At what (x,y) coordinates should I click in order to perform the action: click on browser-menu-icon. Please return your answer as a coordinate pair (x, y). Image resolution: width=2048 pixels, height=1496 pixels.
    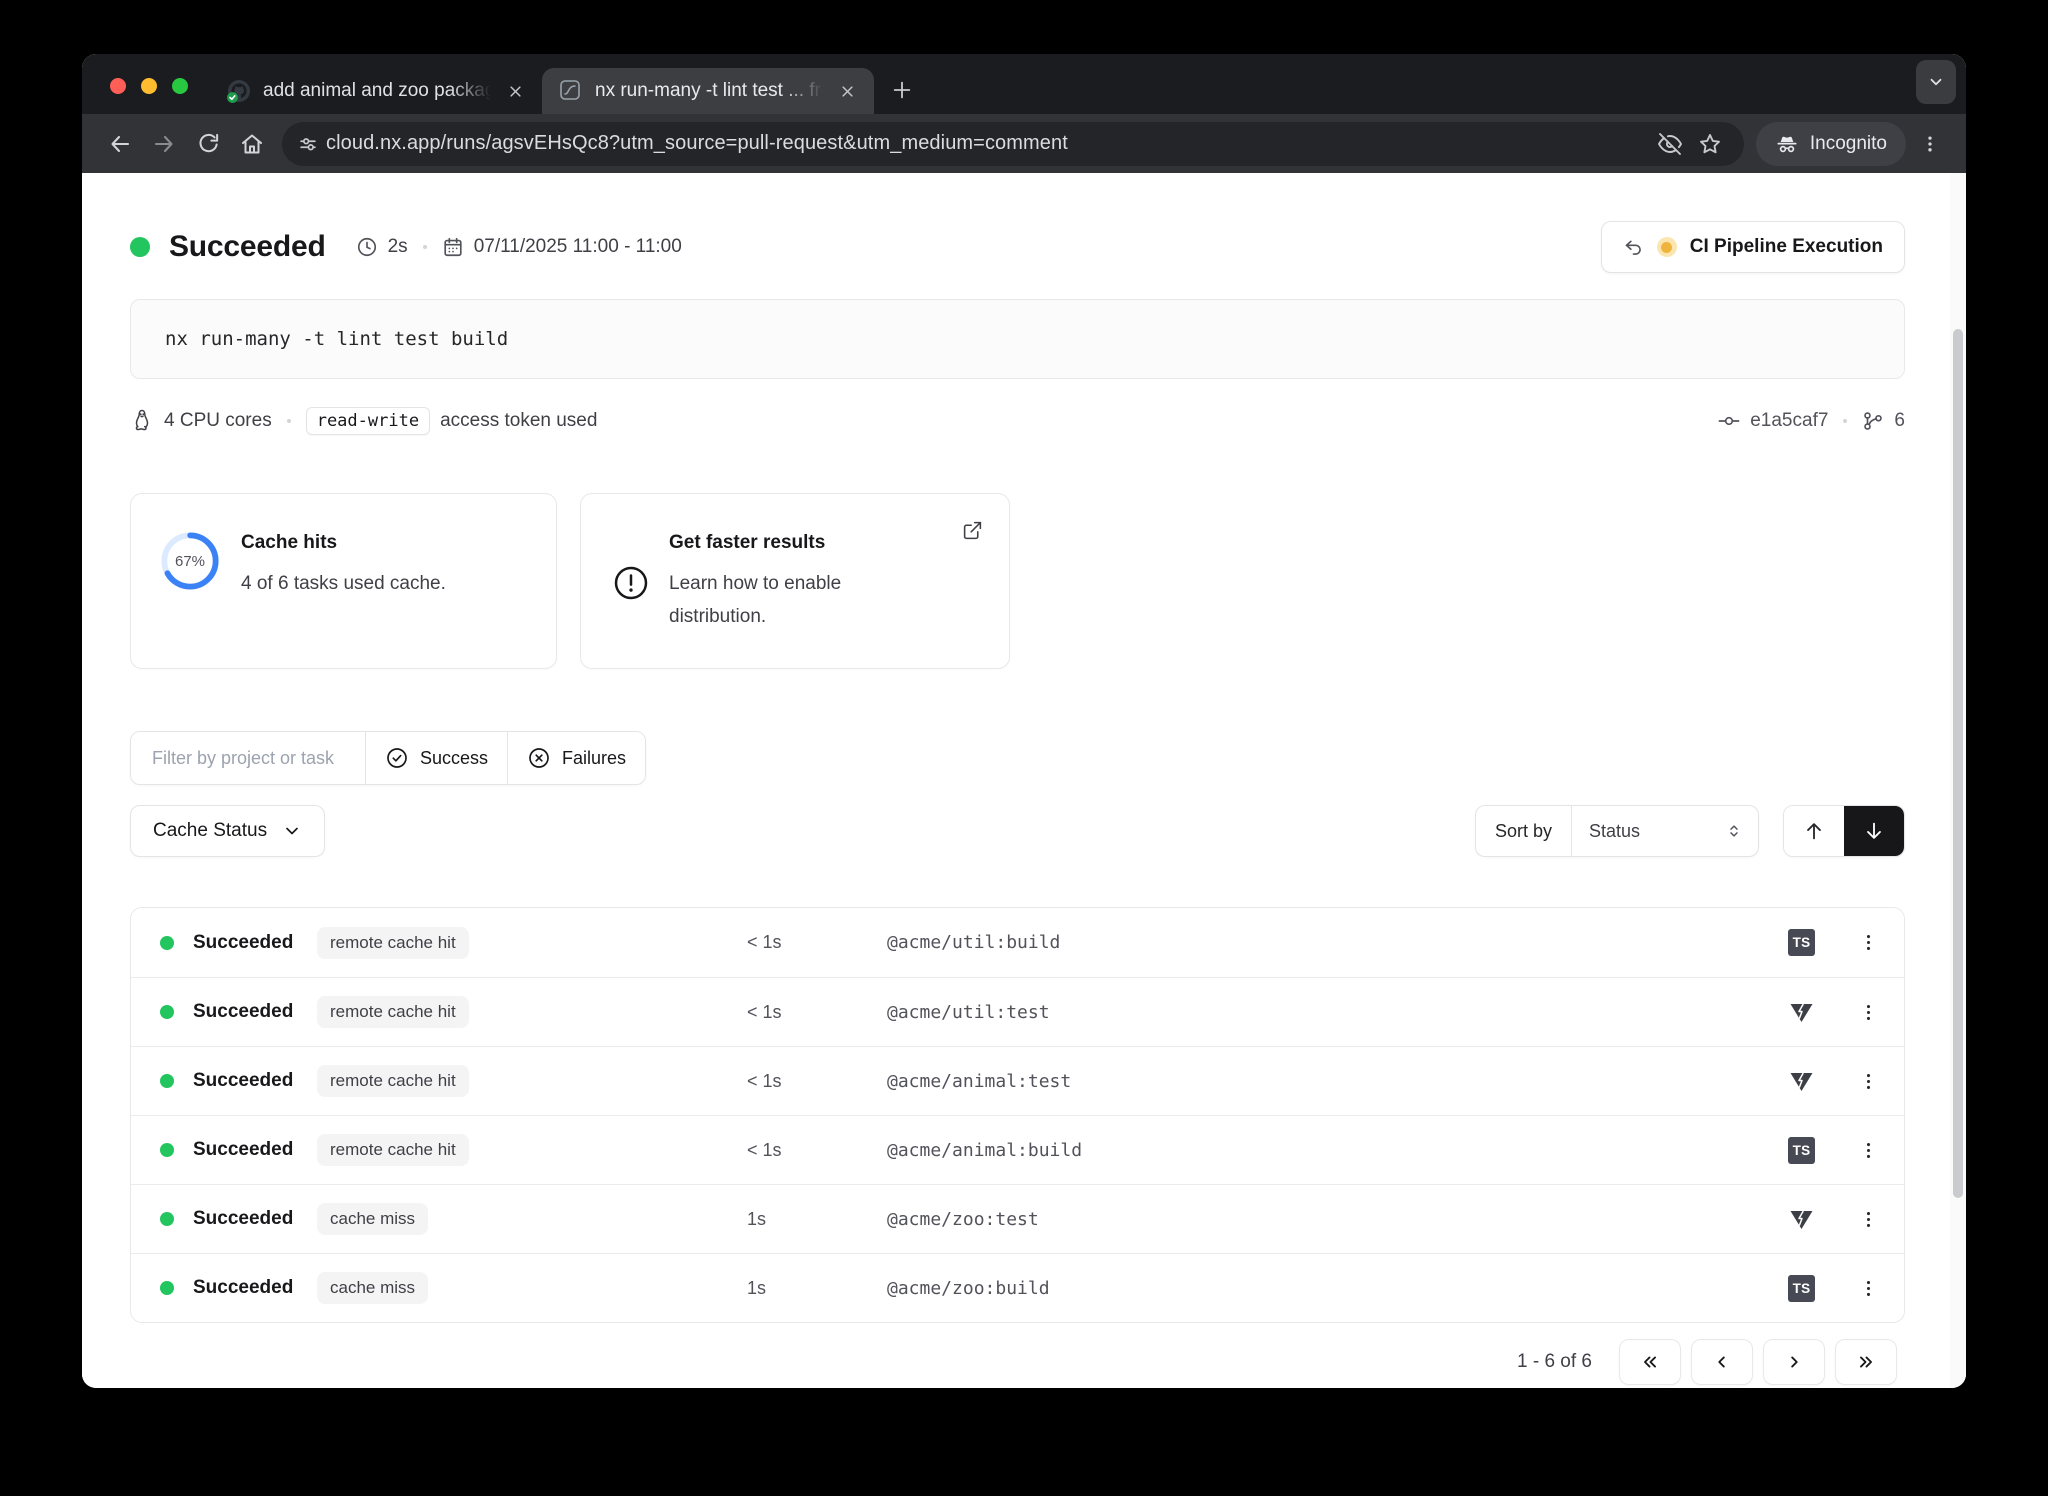
    Looking at the image, I should click on (1930, 144).